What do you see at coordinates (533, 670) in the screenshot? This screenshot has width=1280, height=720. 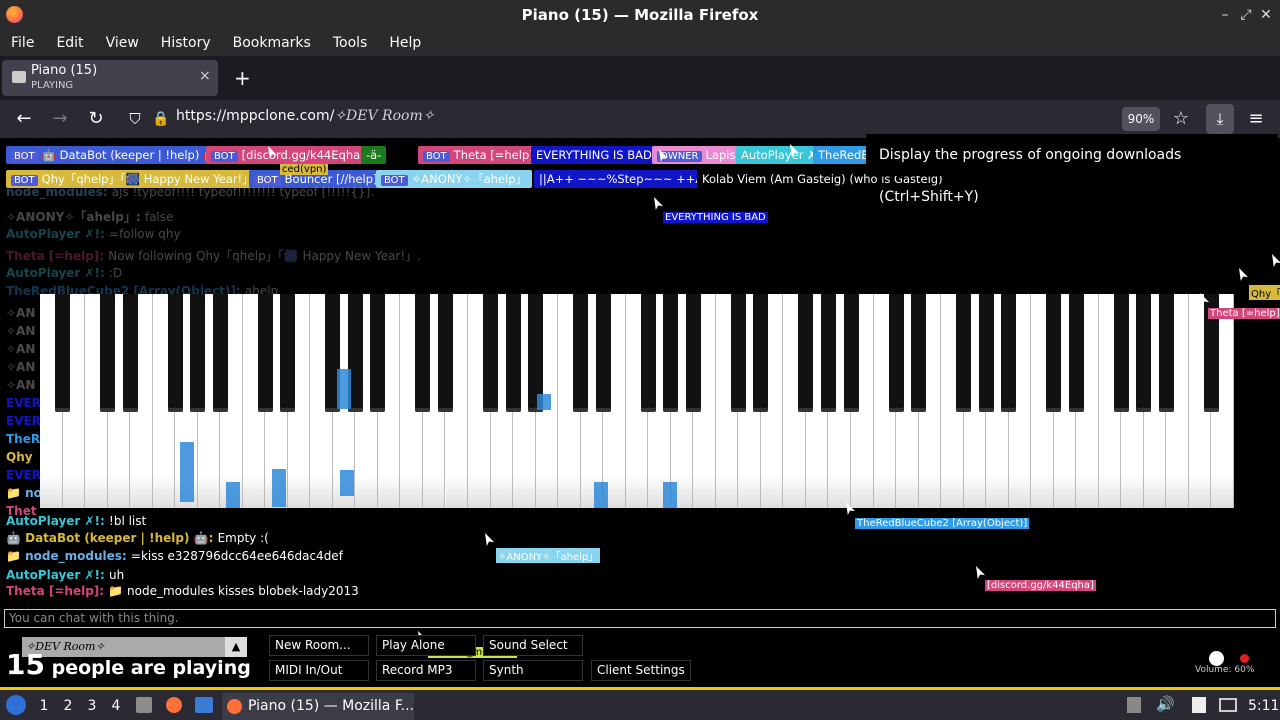 I see `synth-button: Synth` at bounding box center [533, 670].